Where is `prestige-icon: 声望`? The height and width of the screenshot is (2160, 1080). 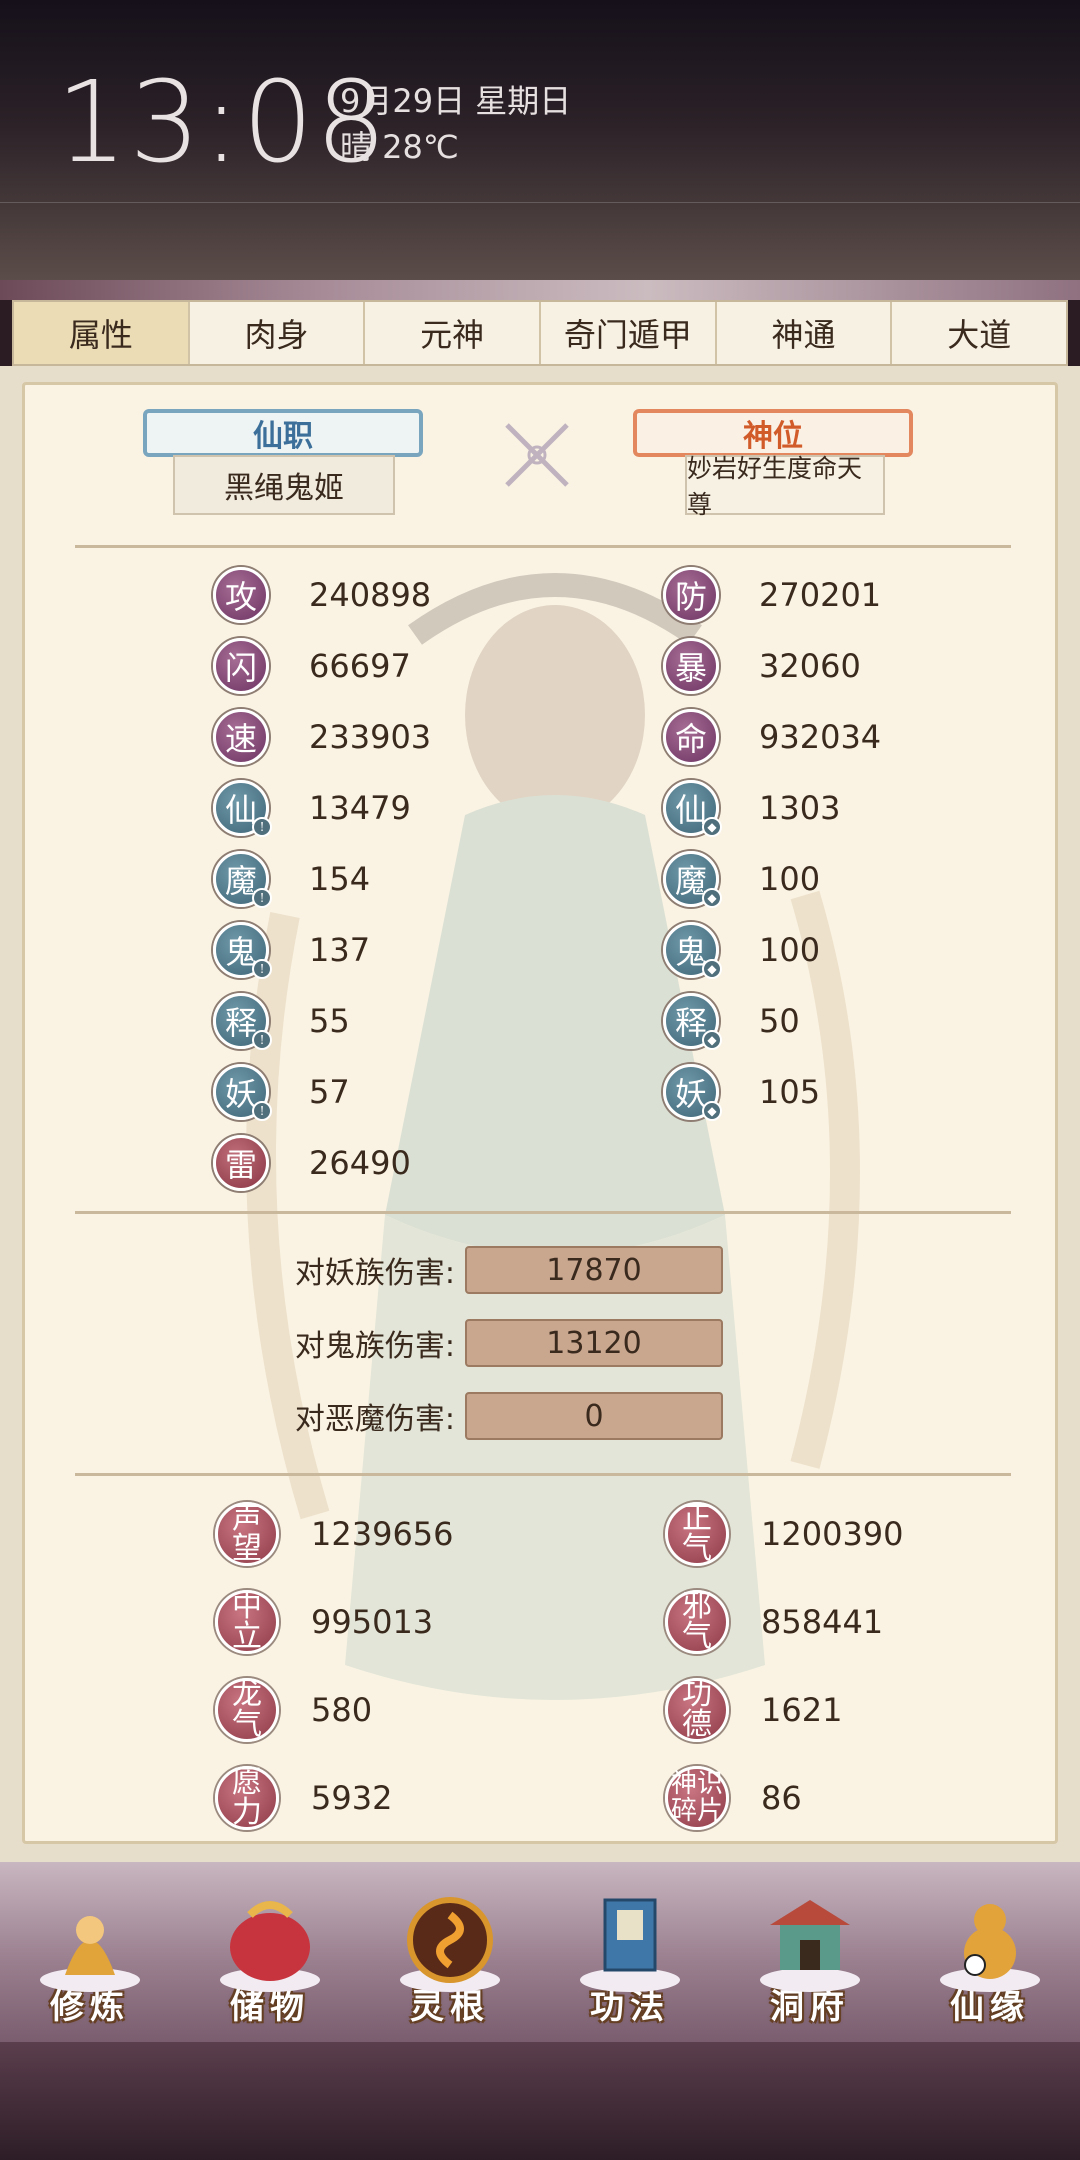
prestige-icon: 声望 is located at coordinates (247, 1534).